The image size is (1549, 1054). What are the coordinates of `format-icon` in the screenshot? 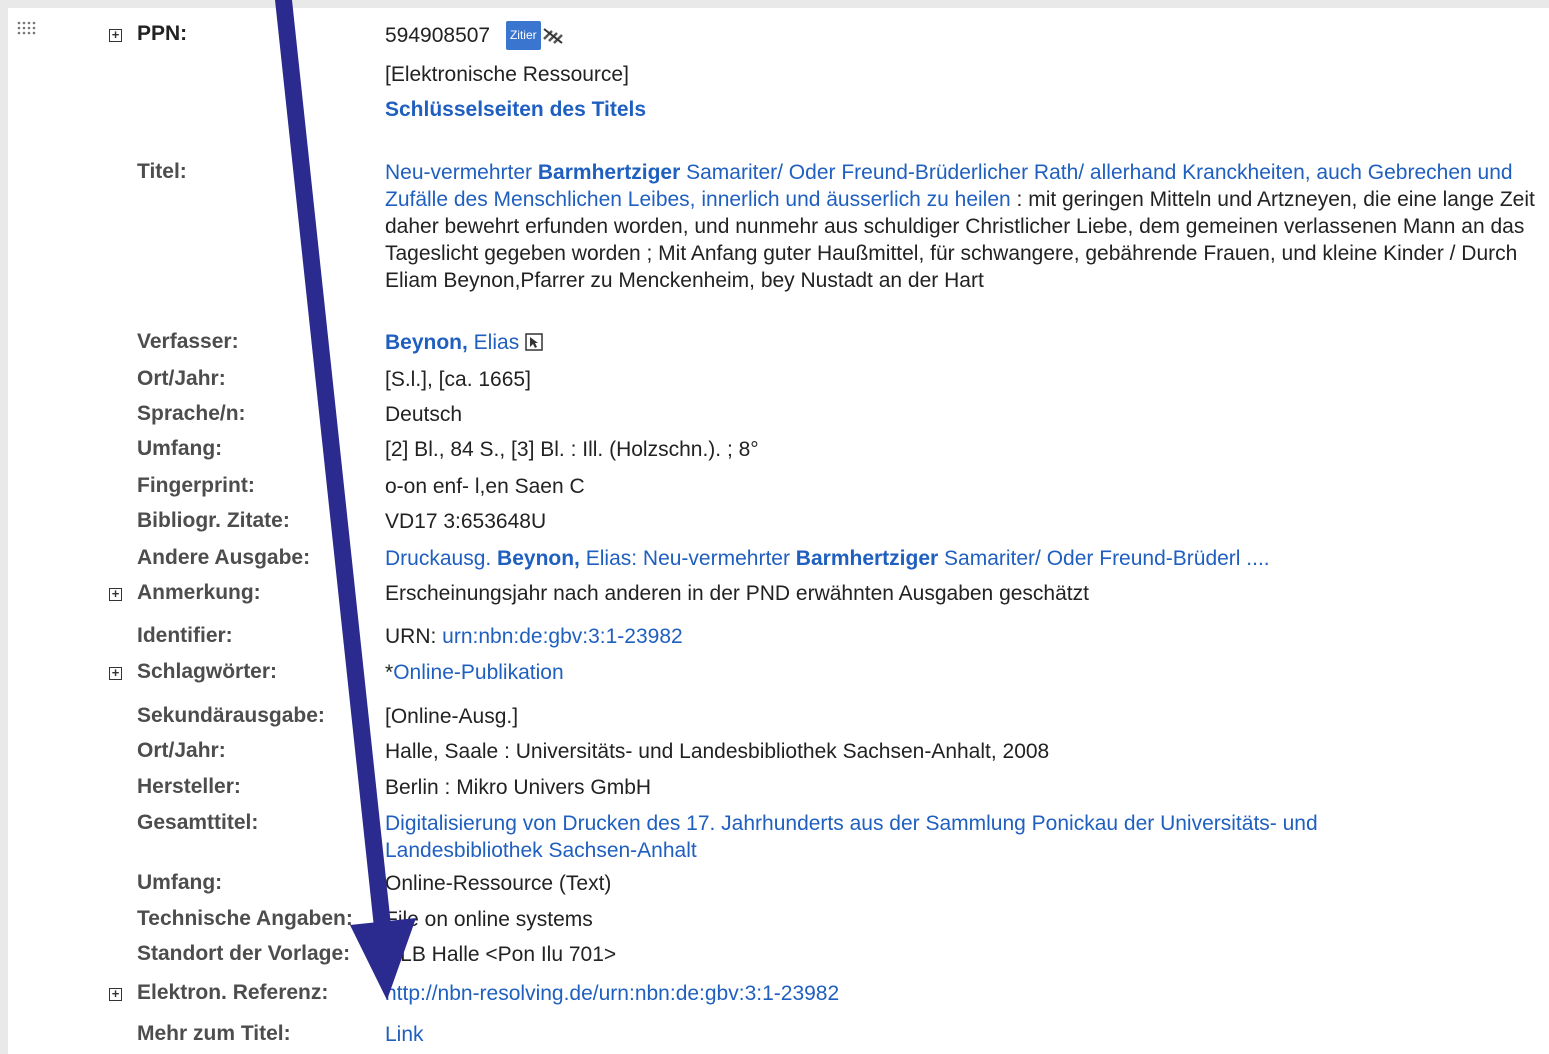 It's located at (26, 28).